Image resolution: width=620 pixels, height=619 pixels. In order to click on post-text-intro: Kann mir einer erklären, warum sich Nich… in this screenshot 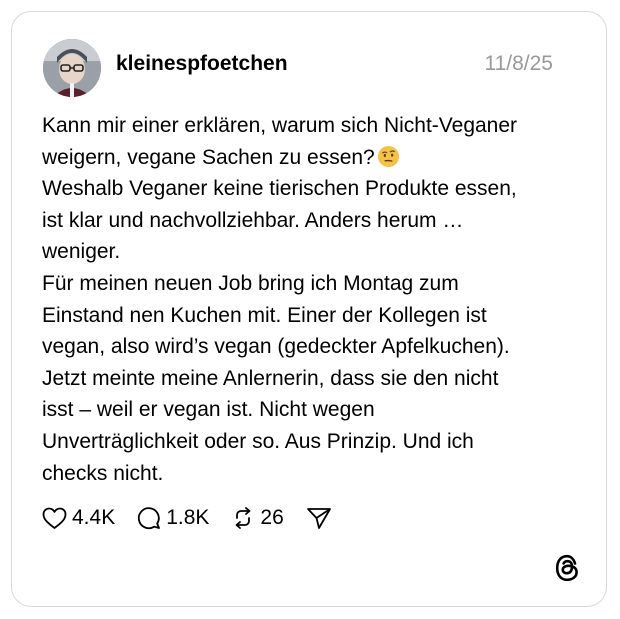, I will do `click(280, 141)`.